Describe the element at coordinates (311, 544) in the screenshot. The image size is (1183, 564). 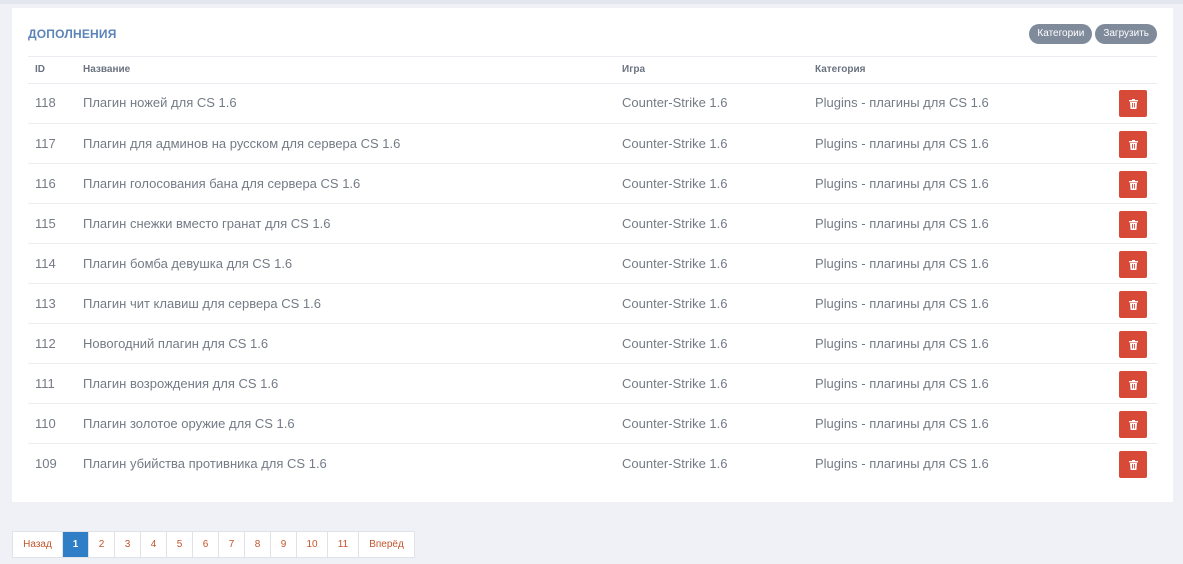
I see `page-link-10: 10` at that location.